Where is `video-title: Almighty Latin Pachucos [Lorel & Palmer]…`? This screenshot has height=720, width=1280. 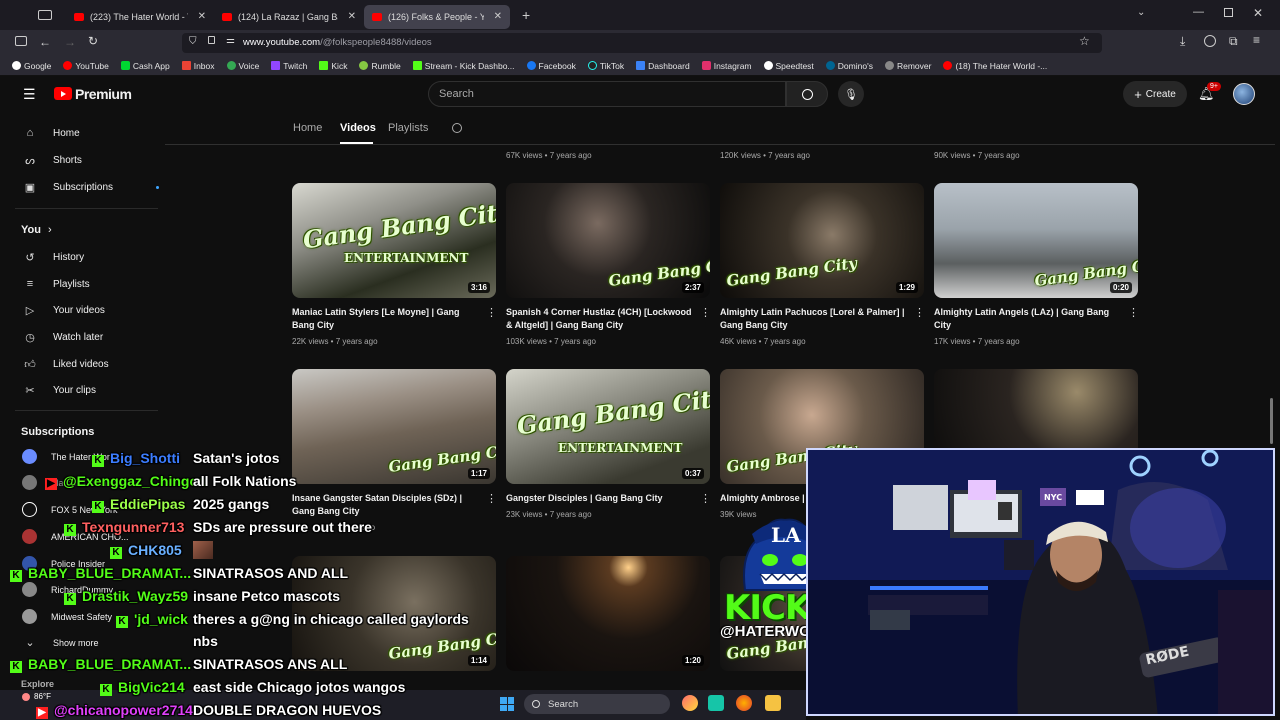 video-title: Almighty Latin Pachucos [Lorel & Palmer]… is located at coordinates (815, 319).